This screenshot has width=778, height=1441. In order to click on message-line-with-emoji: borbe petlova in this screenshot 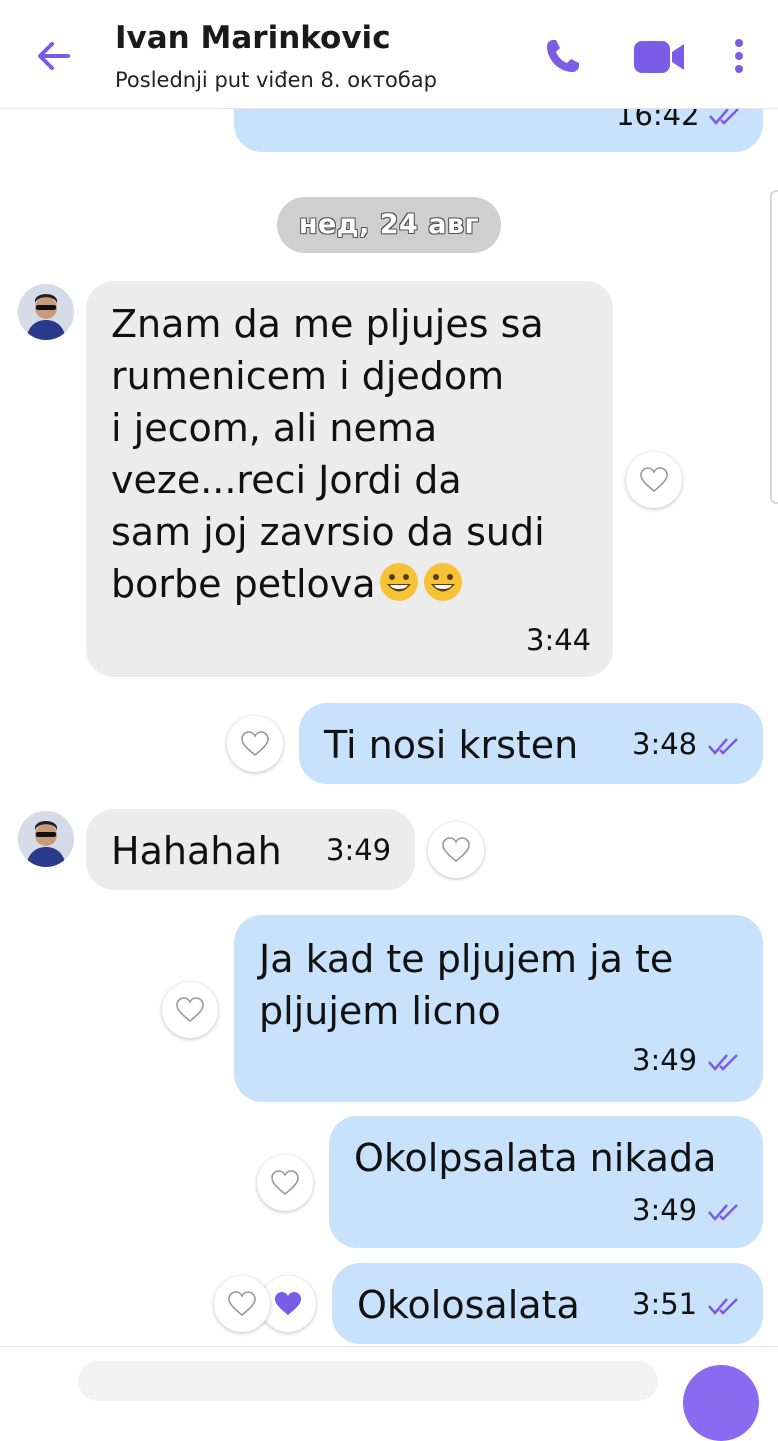, I will do `click(361, 584)`.